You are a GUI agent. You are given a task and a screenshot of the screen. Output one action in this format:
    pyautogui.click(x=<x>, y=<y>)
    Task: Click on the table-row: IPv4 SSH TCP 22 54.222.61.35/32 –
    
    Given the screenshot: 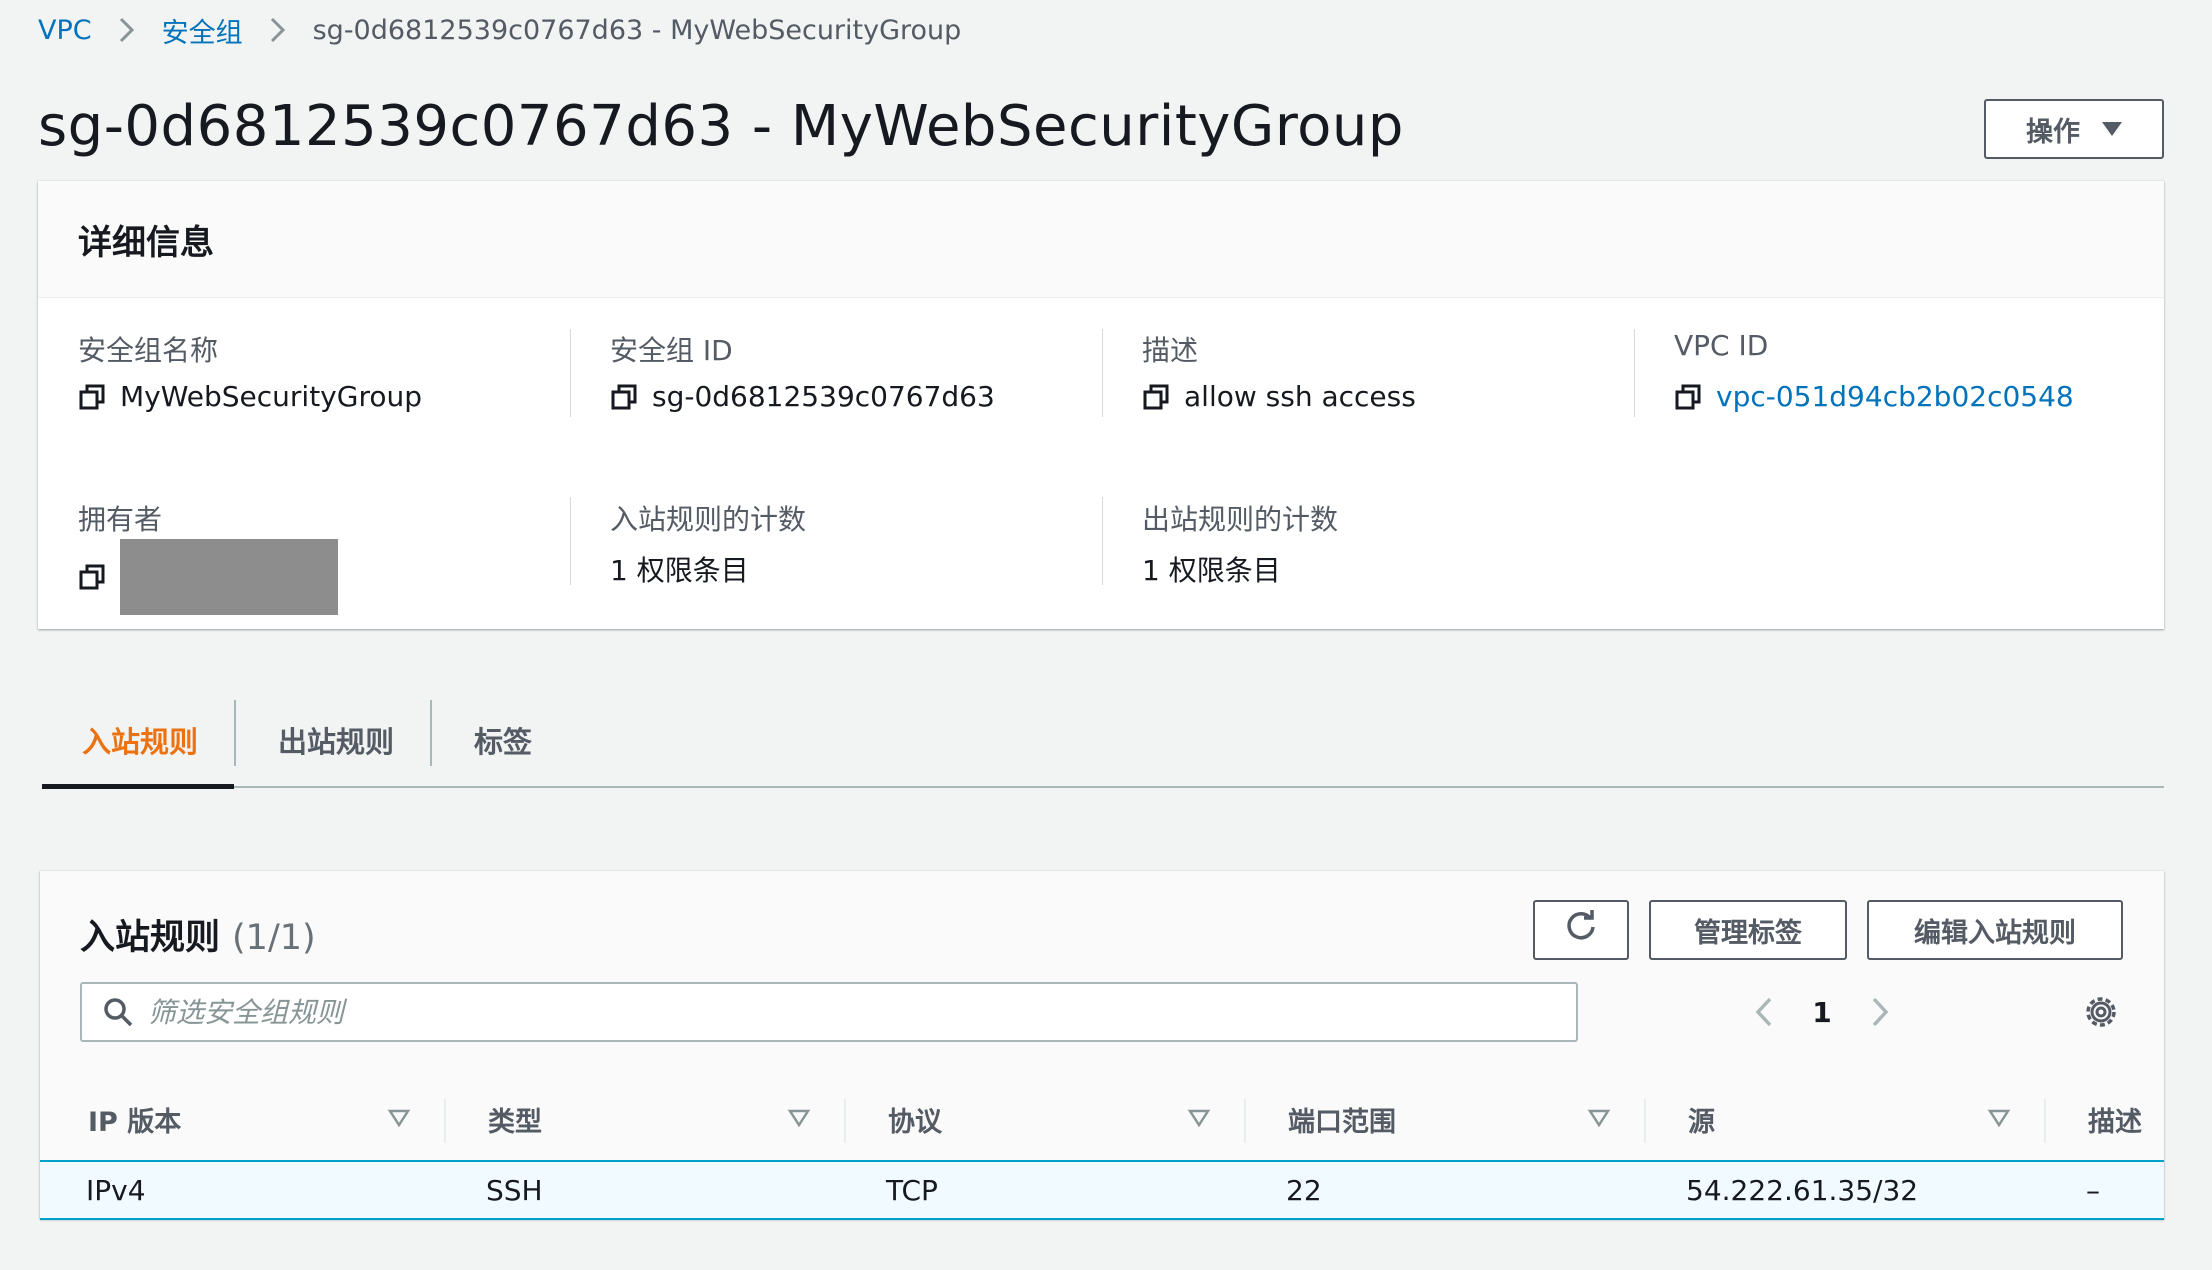 What is the action you would take?
    pyautogui.click(x=1102, y=1190)
    